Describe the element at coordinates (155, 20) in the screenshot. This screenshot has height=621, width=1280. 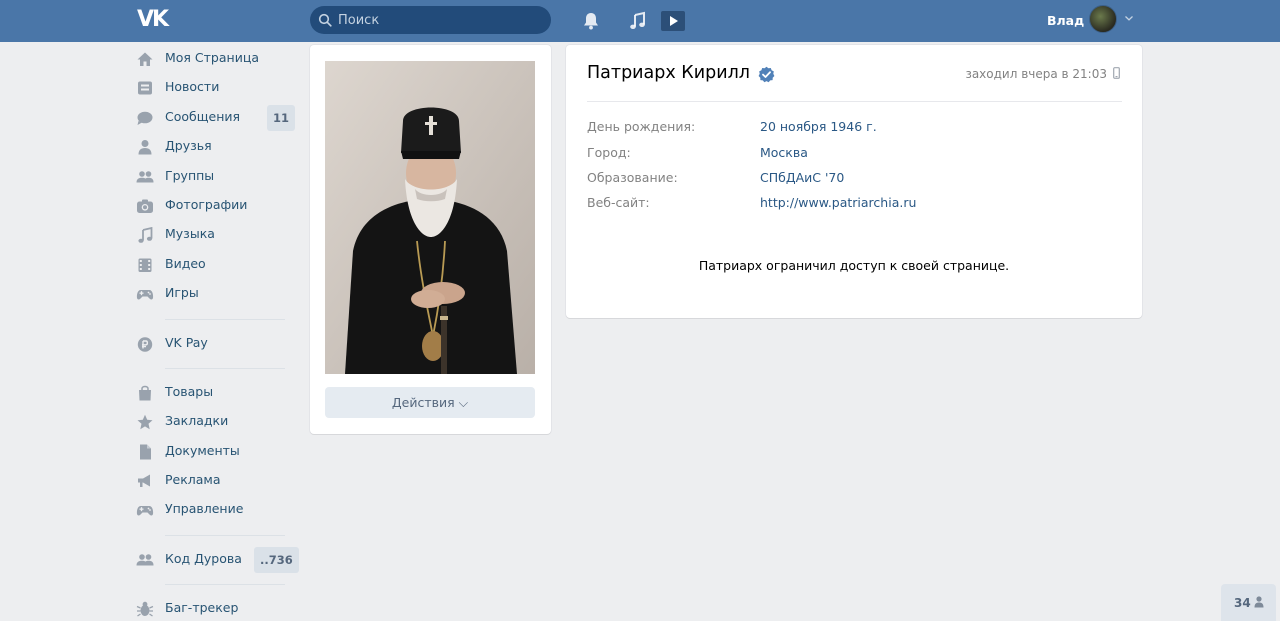
I see `vk-logo: VK` at that location.